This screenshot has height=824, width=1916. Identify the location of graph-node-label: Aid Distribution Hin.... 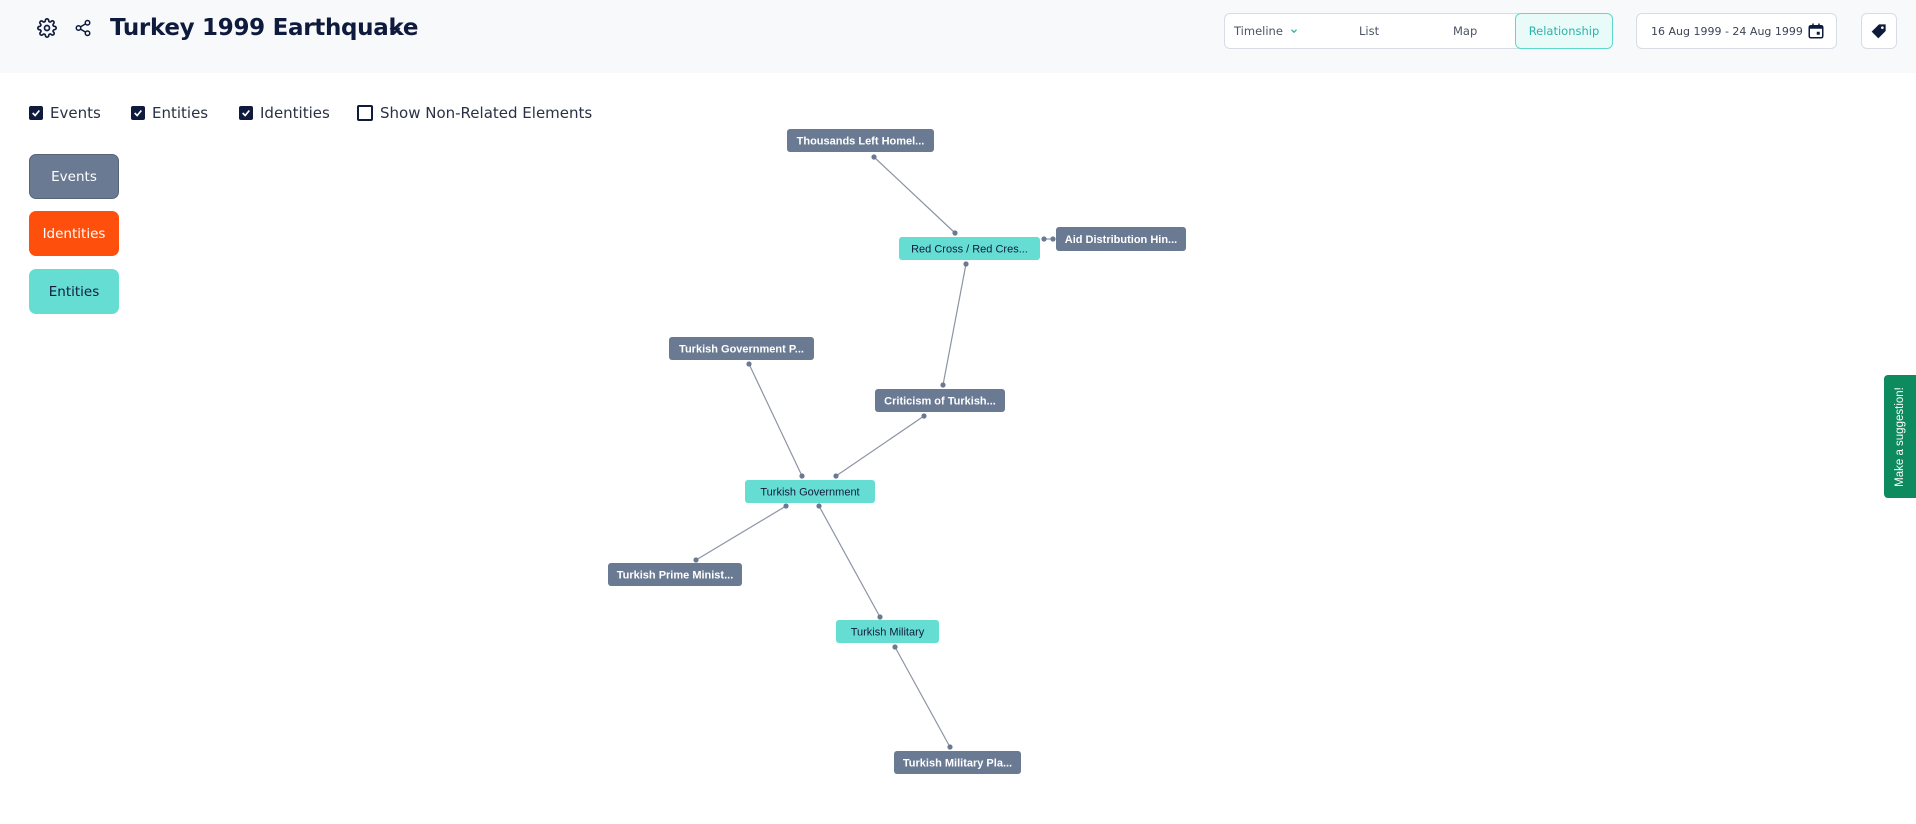
(1121, 240).